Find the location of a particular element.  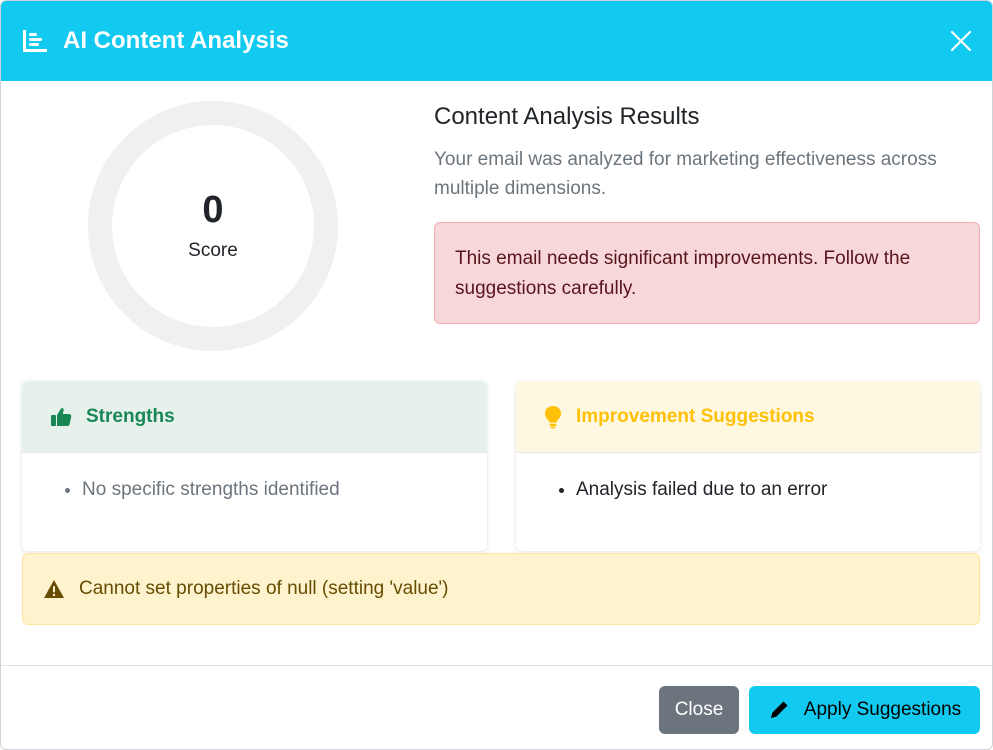

list-item: No specific strengths identified is located at coordinates (284, 490).